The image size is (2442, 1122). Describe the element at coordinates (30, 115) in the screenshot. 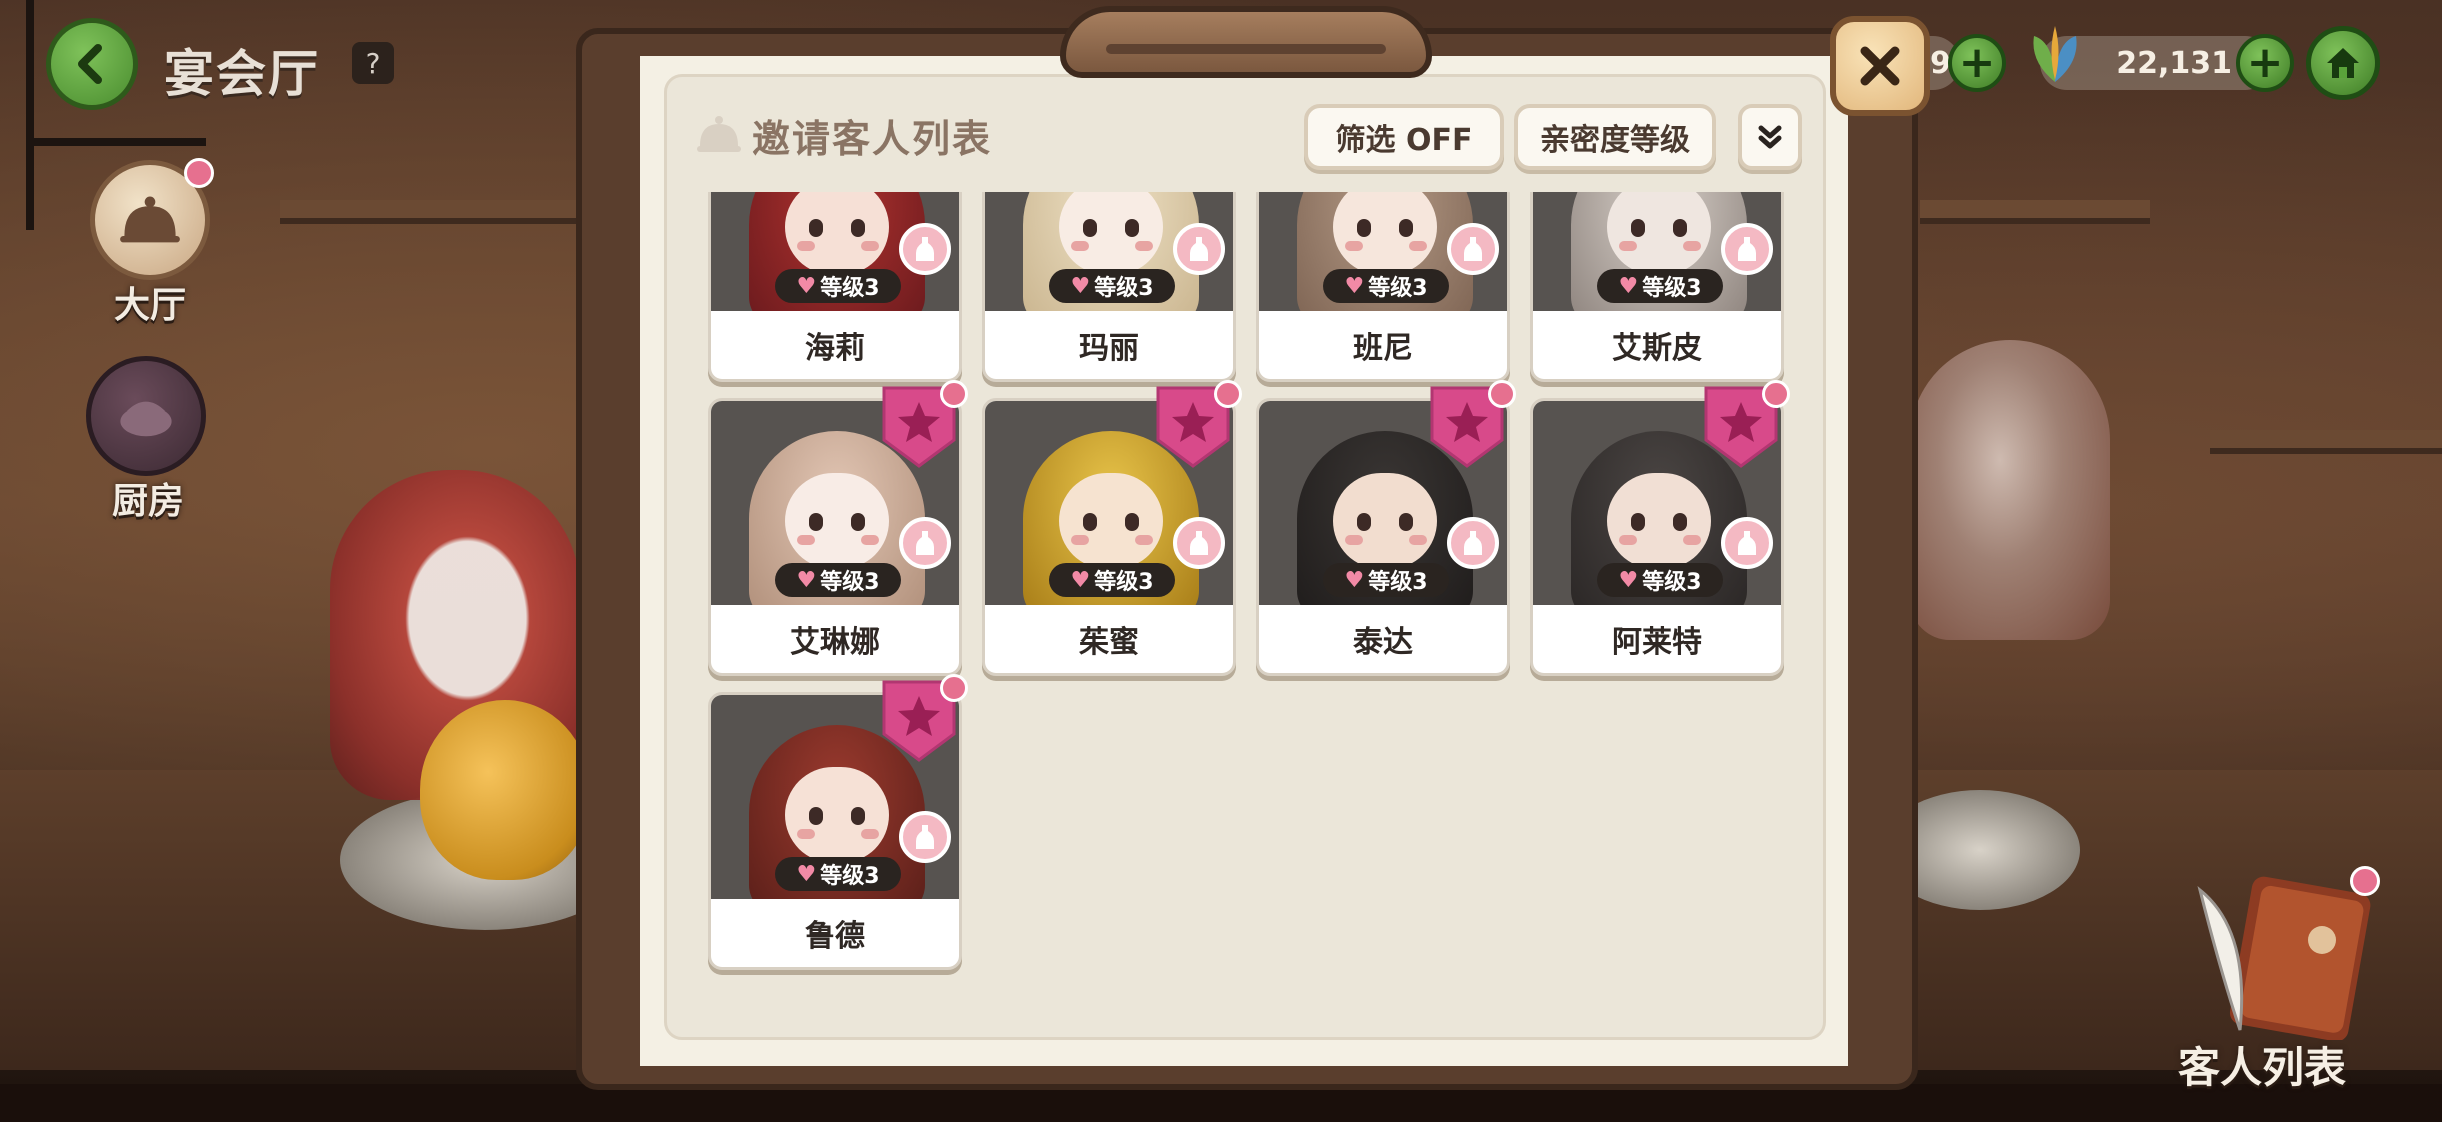

I see `hanging-rod` at that location.